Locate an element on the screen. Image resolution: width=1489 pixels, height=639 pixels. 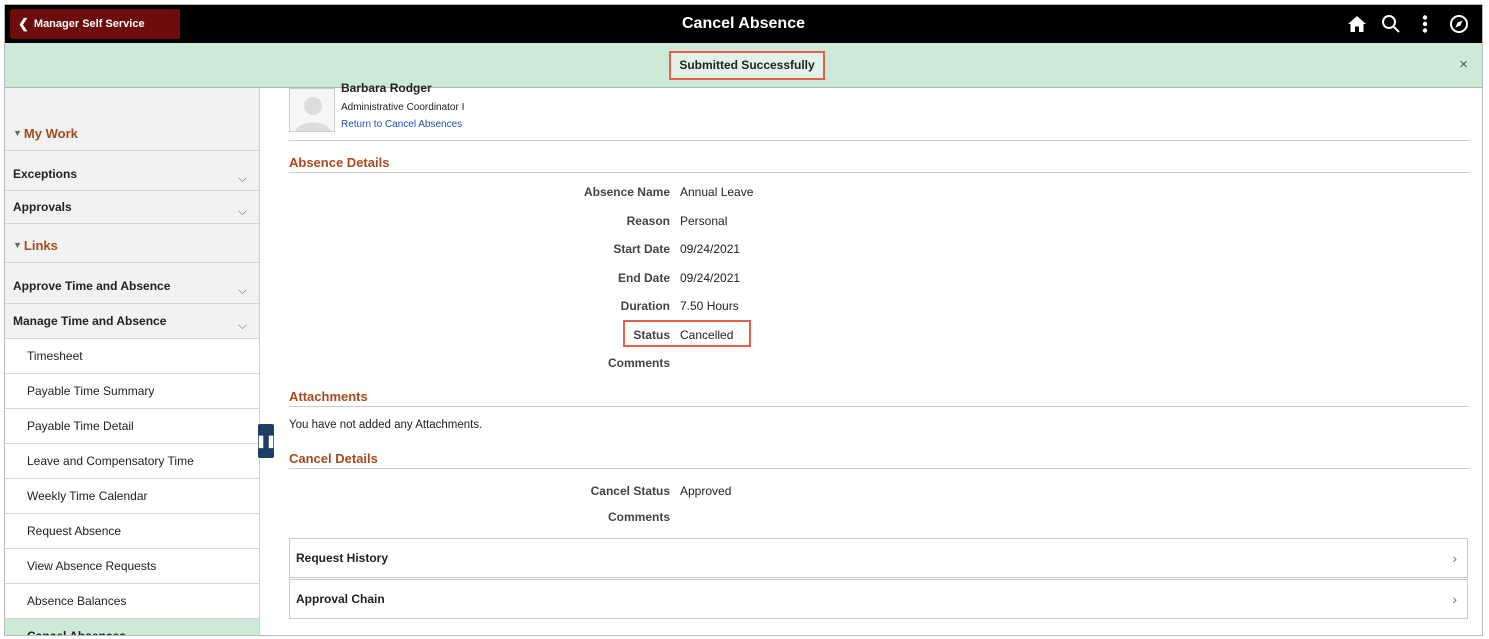
attachments-heading: Attachments is located at coordinates (328, 396).